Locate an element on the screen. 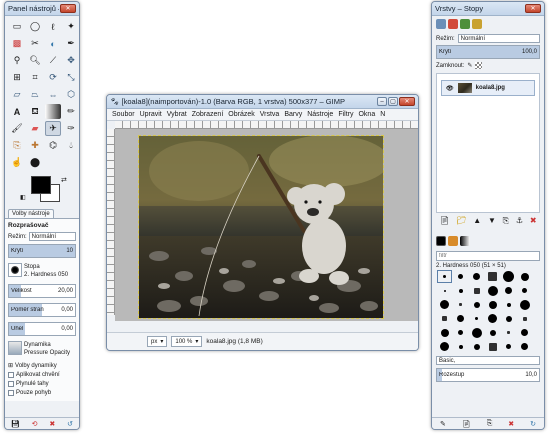  layer-mode-select: Normální is located at coordinates (498, 38).